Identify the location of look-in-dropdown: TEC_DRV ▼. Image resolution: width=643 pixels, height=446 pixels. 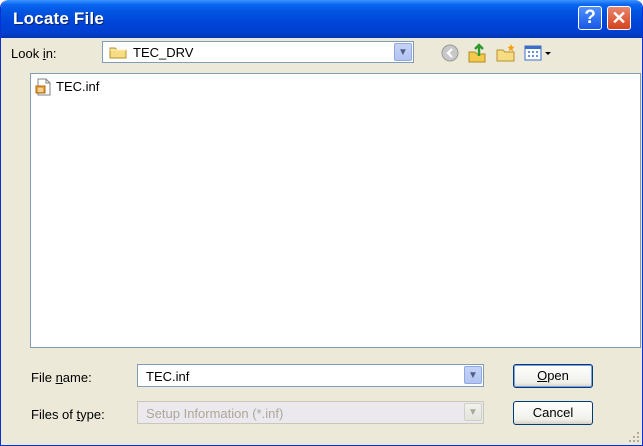
(258, 52).